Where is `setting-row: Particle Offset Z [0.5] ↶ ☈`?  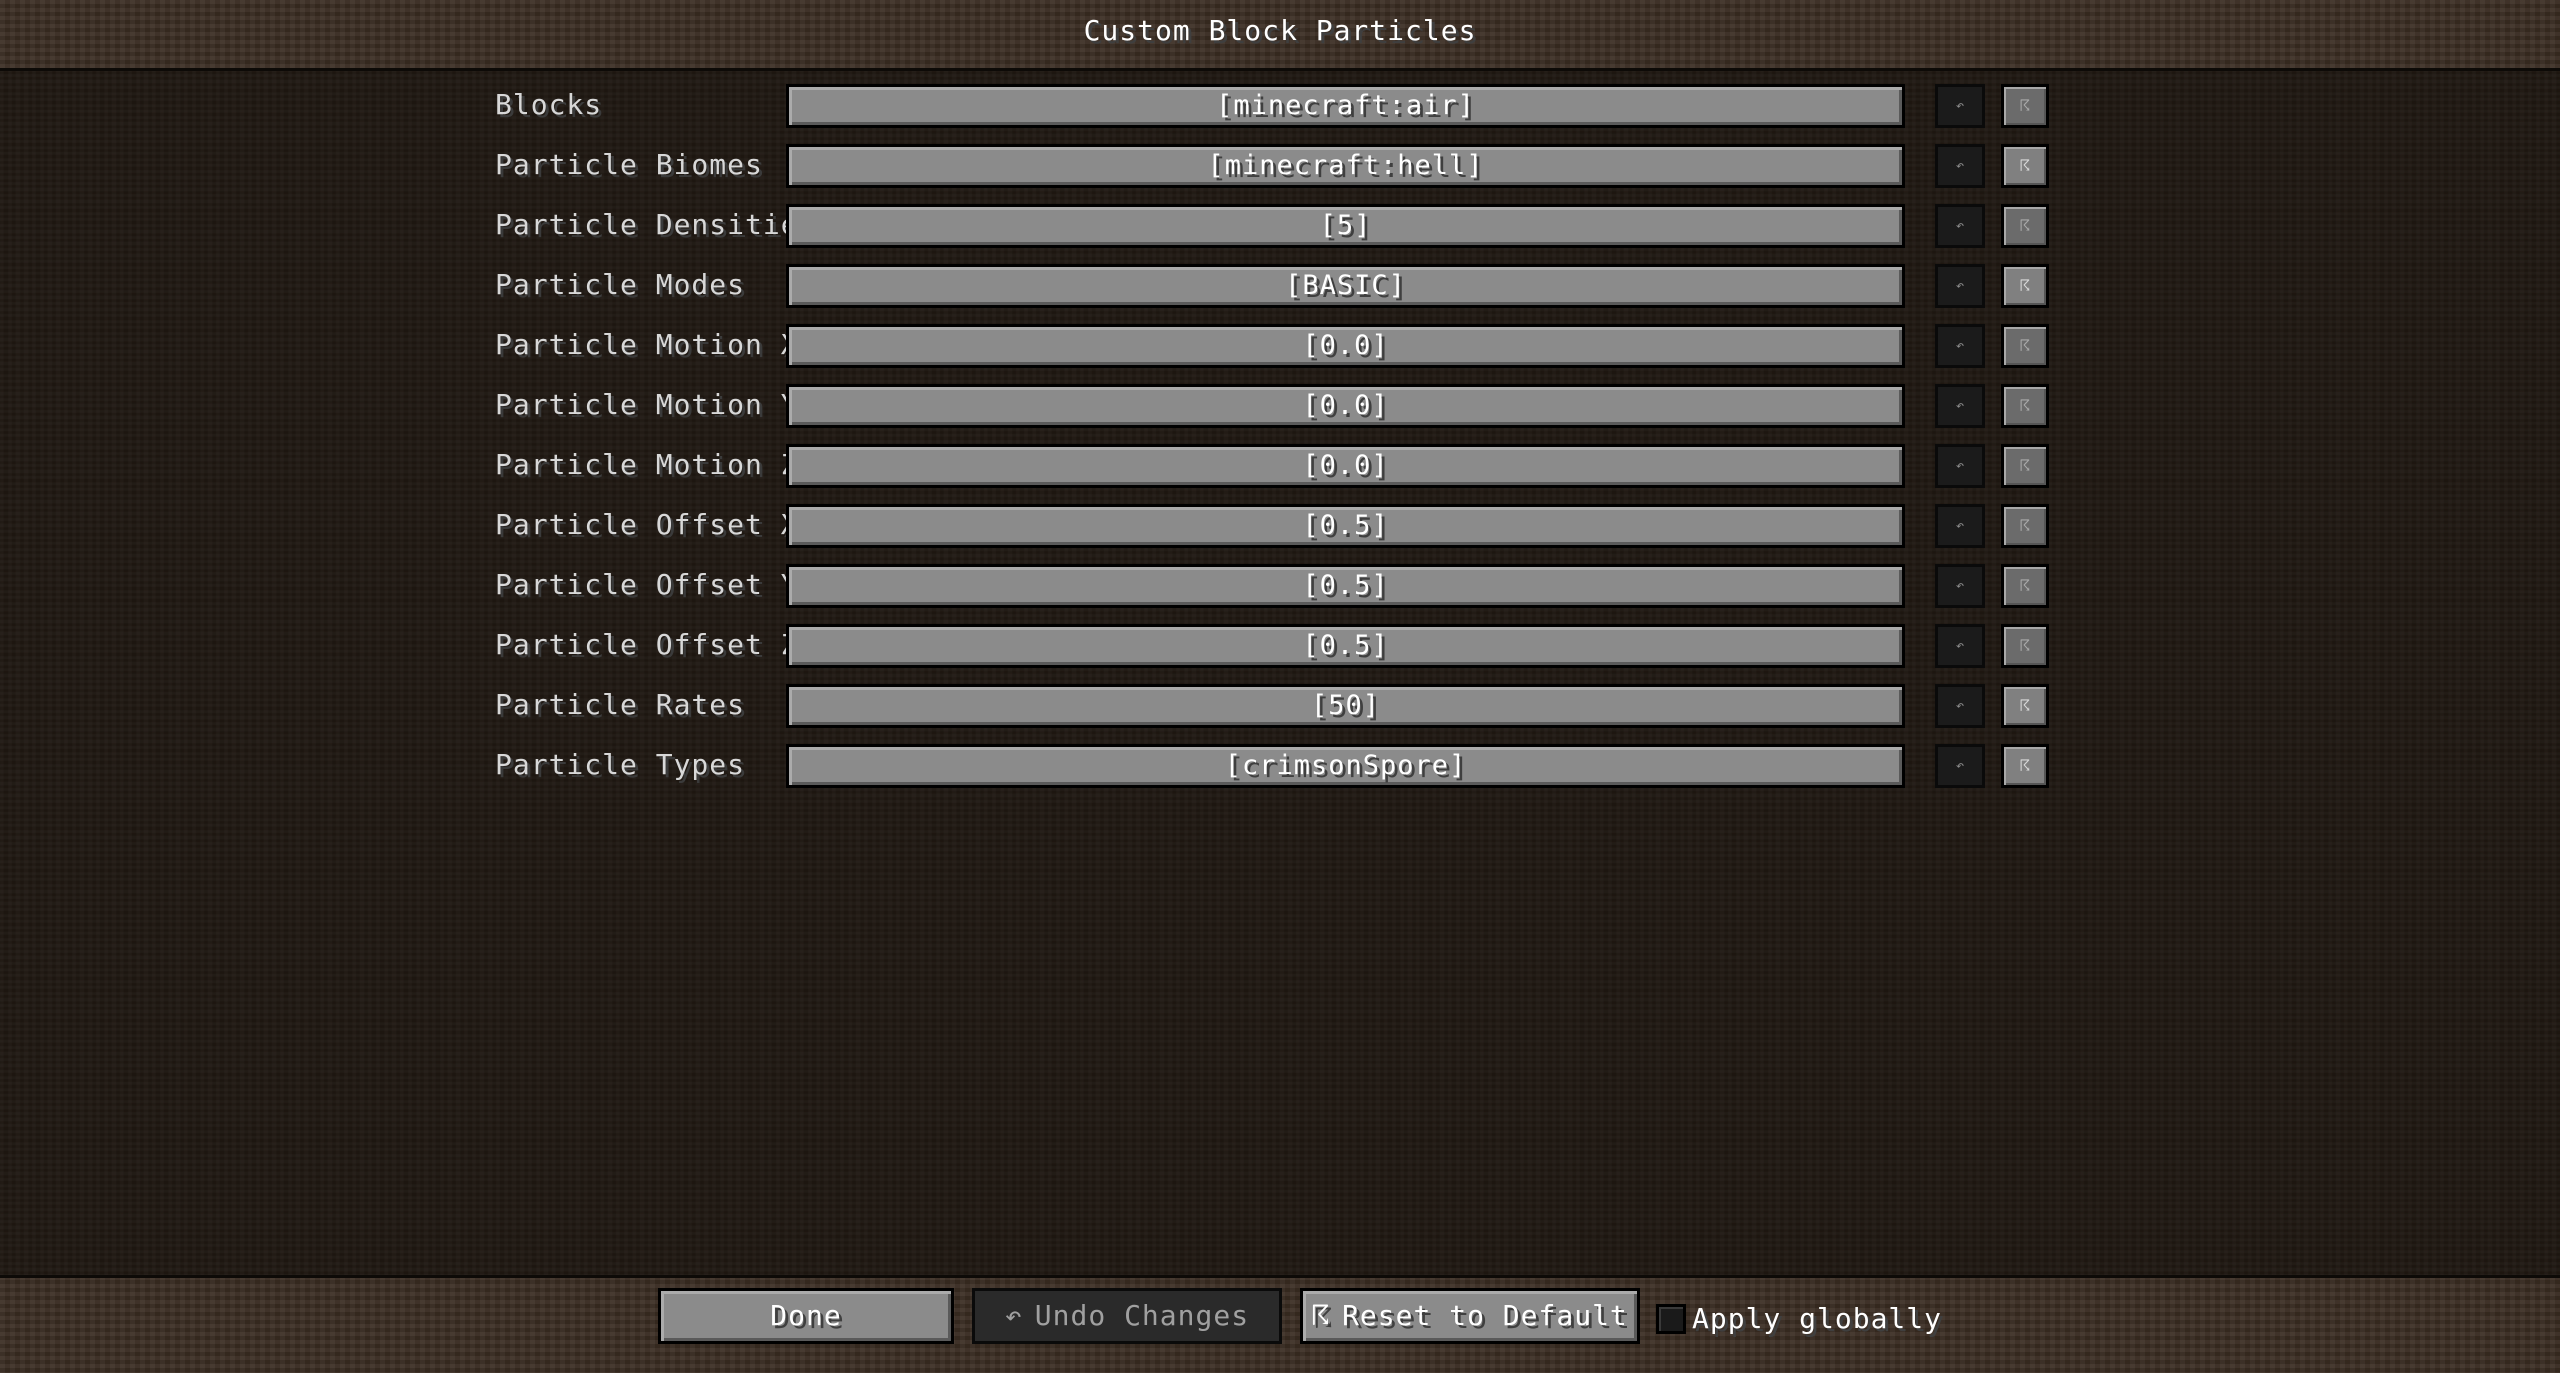
setting-row: Particle Offset Z [0.5] ↶ ☈ is located at coordinates (1272, 649).